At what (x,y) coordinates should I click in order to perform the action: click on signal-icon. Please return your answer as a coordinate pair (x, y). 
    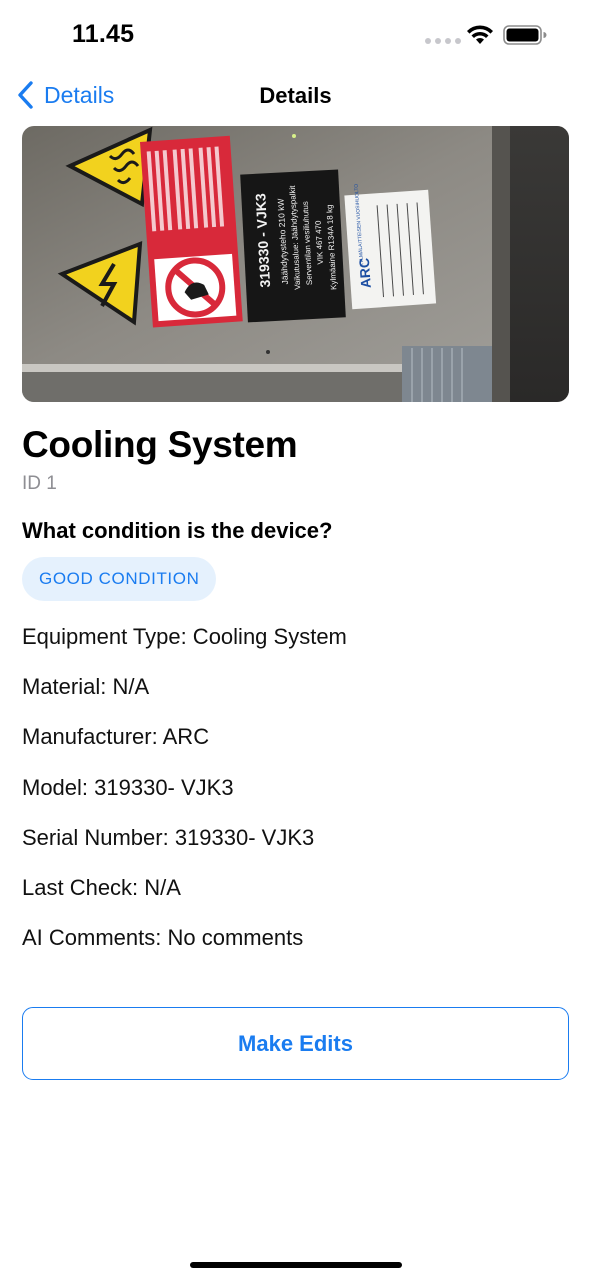
    Looking at the image, I should click on (443, 41).